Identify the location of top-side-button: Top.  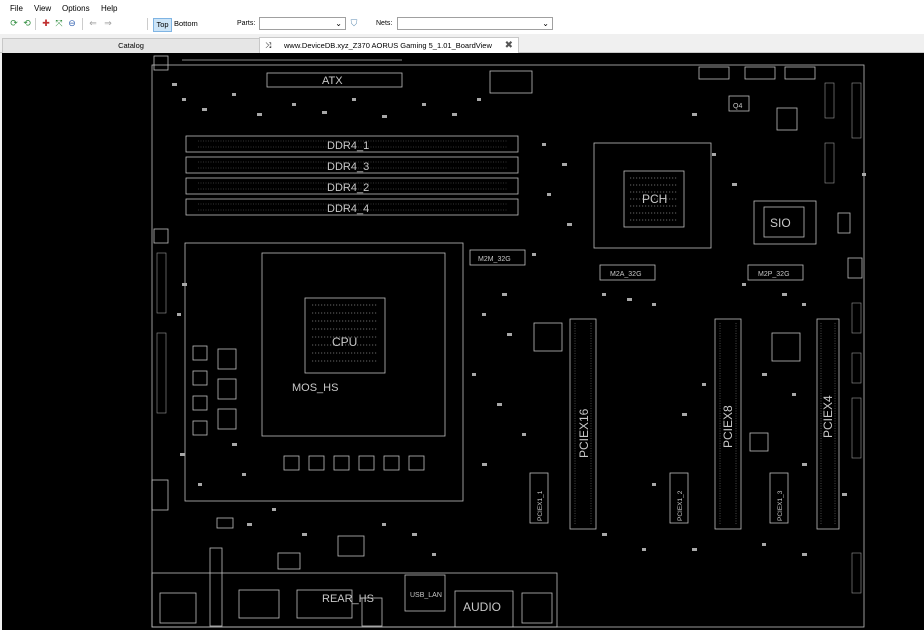
(162, 25).